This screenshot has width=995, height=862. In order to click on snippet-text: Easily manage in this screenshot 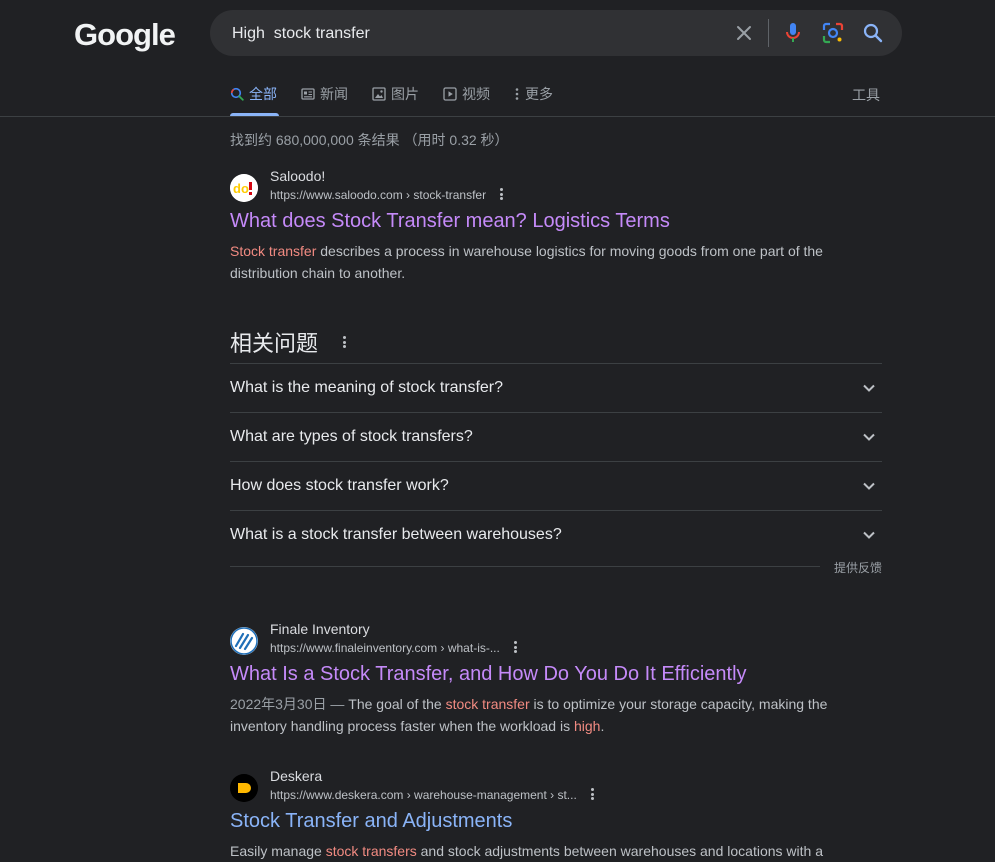, I will do `click(278, 851)`.